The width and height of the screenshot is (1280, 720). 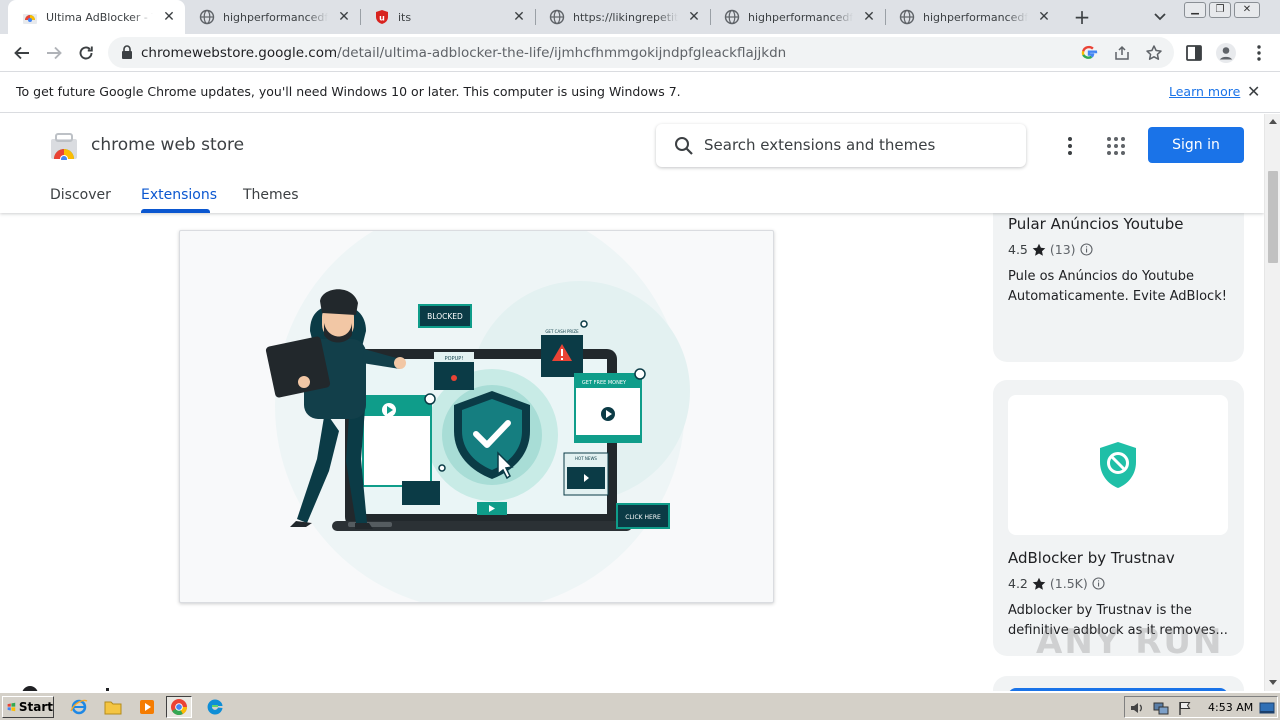 What do you see at coordinates (1272, 402) in the screenshot?
I see `page-scrollbar` at bounding box center [1272, 402].